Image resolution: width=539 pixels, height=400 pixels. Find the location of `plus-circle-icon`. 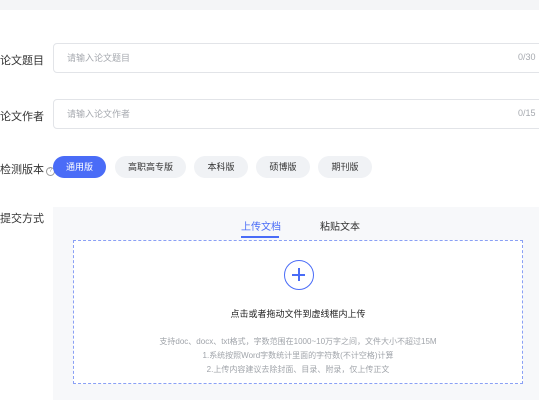

plus-circle-icon is located at coordinates (299, 275).